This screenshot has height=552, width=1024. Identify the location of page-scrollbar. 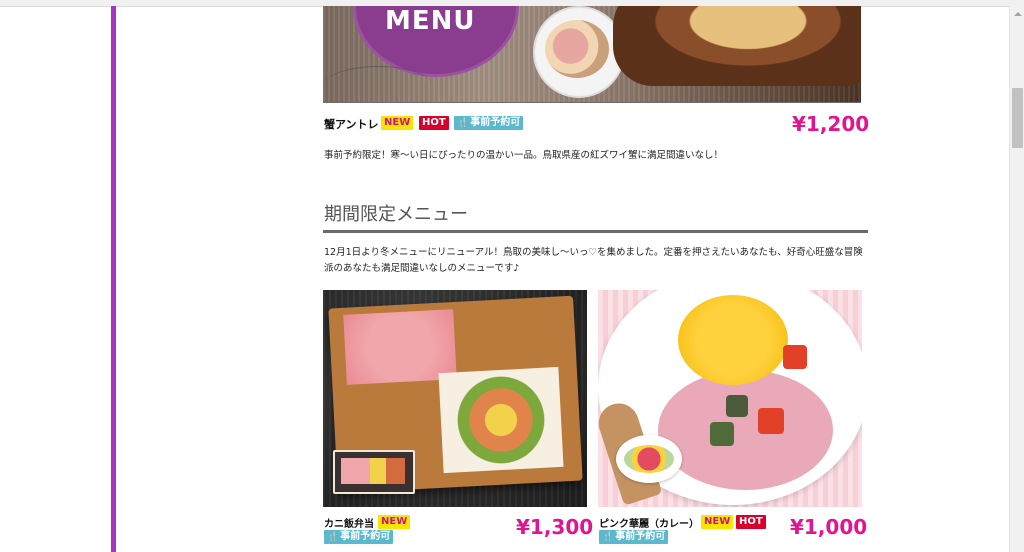
(1016, 279).